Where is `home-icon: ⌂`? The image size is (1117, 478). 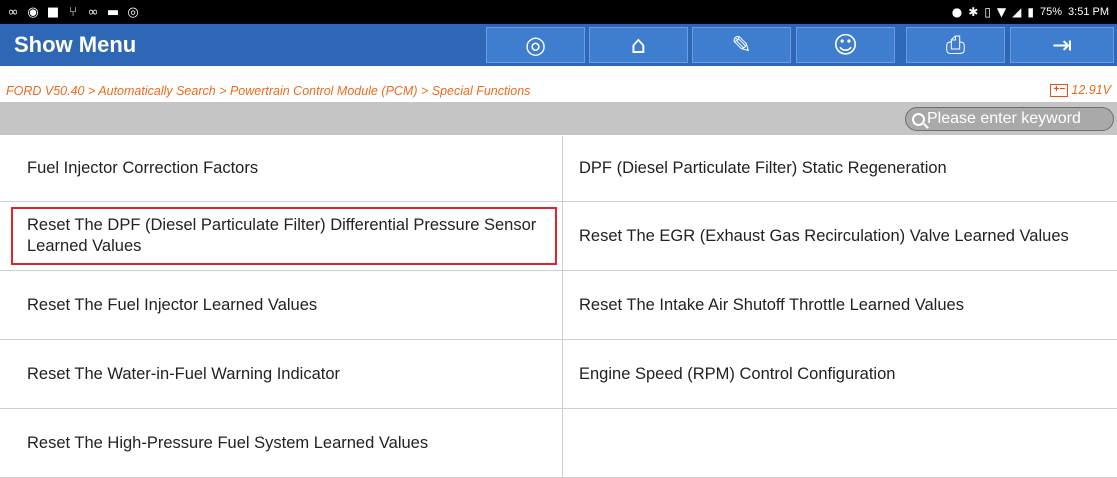
home-icon: ⌂ is located at coordinates (638, 45).